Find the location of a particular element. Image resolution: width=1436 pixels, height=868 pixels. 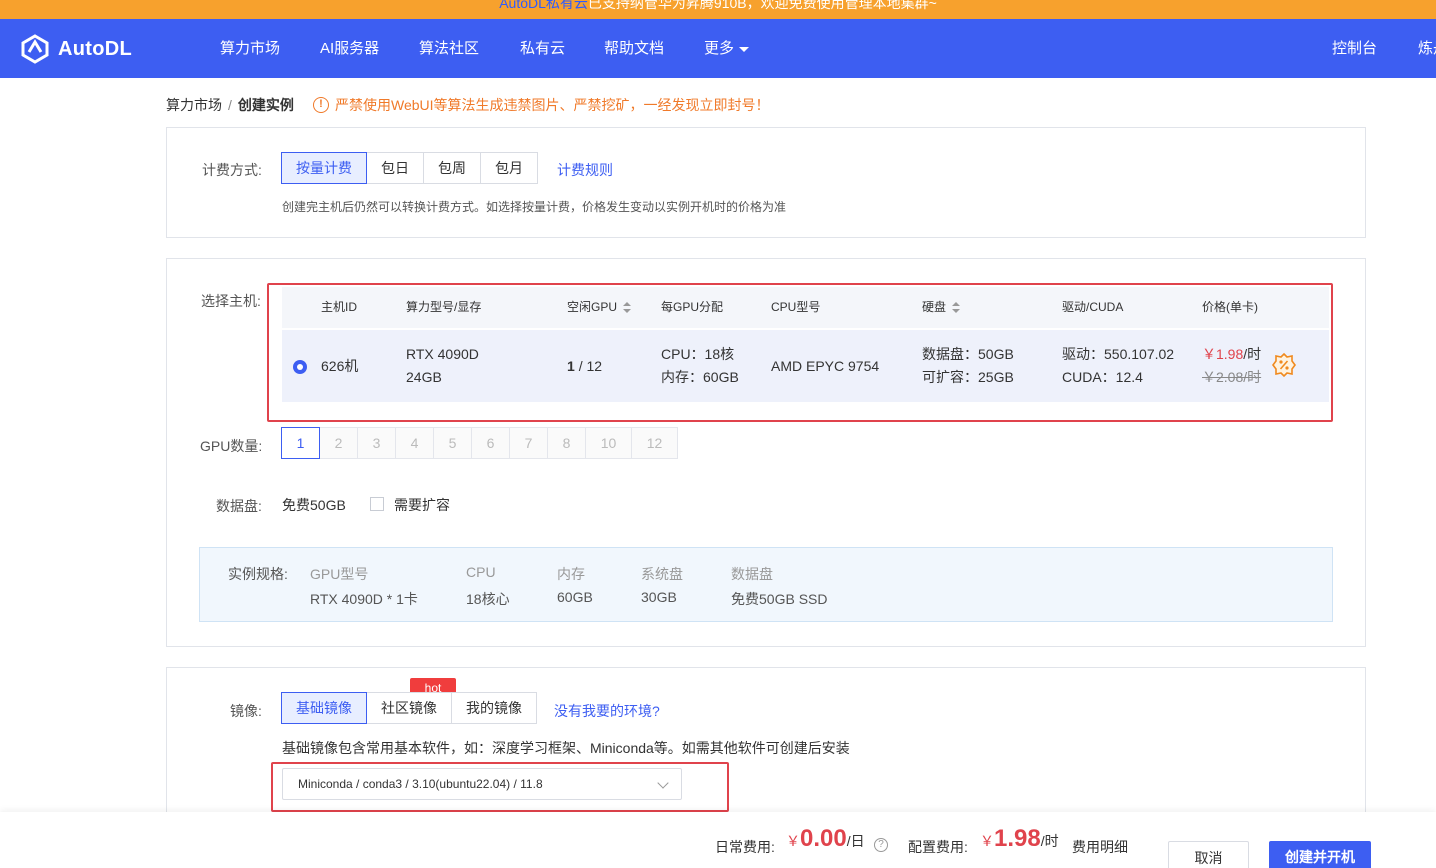

cost-detail-link: 费用明细 is located at coordinates (1100, 847).